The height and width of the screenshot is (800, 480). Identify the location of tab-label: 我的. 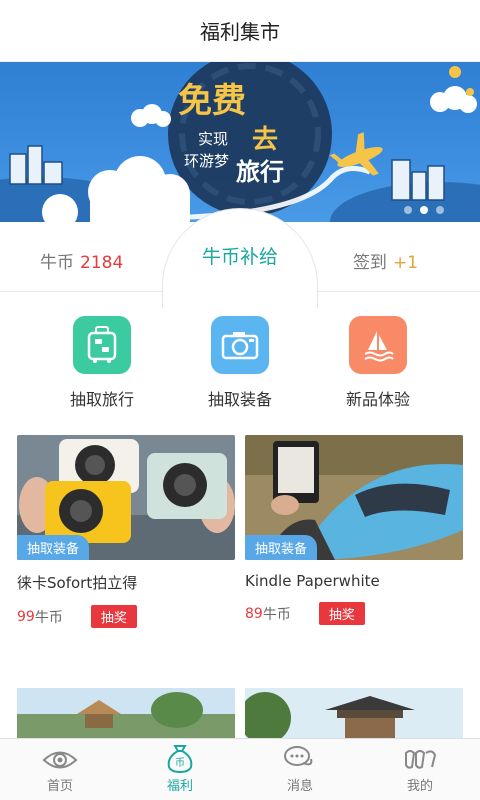
(419, 786).